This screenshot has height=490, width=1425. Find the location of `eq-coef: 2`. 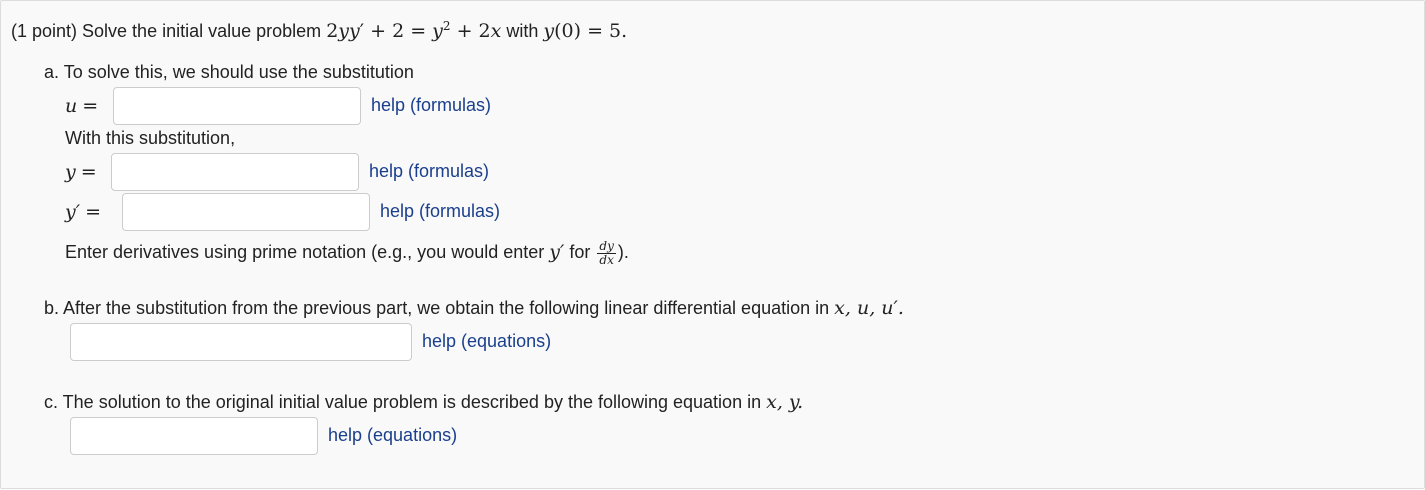

eq-coef: 2 is located at coordinates (332, 31).